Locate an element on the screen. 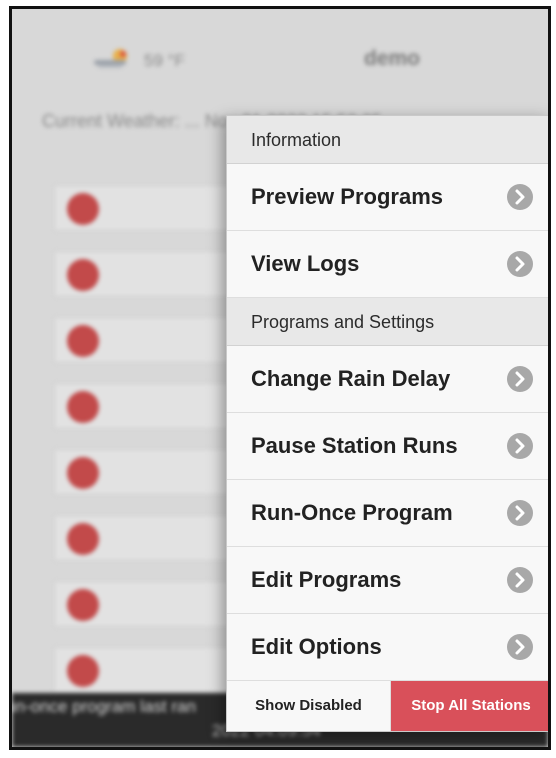 Image resolution: width=556 pixels, height=758 pixels. footer-status-text: un-once program last ran is located at coordinates (102, 706).